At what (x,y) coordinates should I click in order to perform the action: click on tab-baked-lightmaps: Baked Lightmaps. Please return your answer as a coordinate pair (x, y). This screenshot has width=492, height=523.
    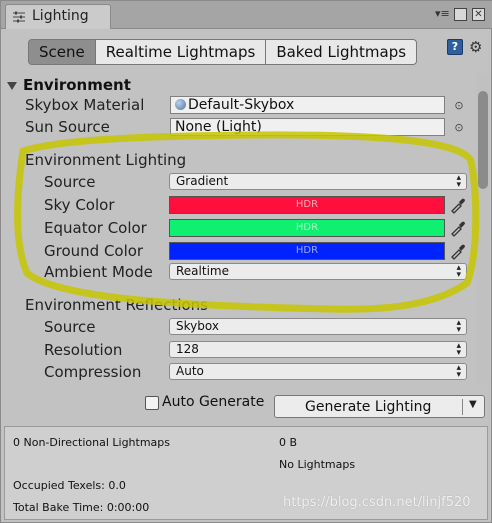
    Looking at the image, I should click on (341, 52).